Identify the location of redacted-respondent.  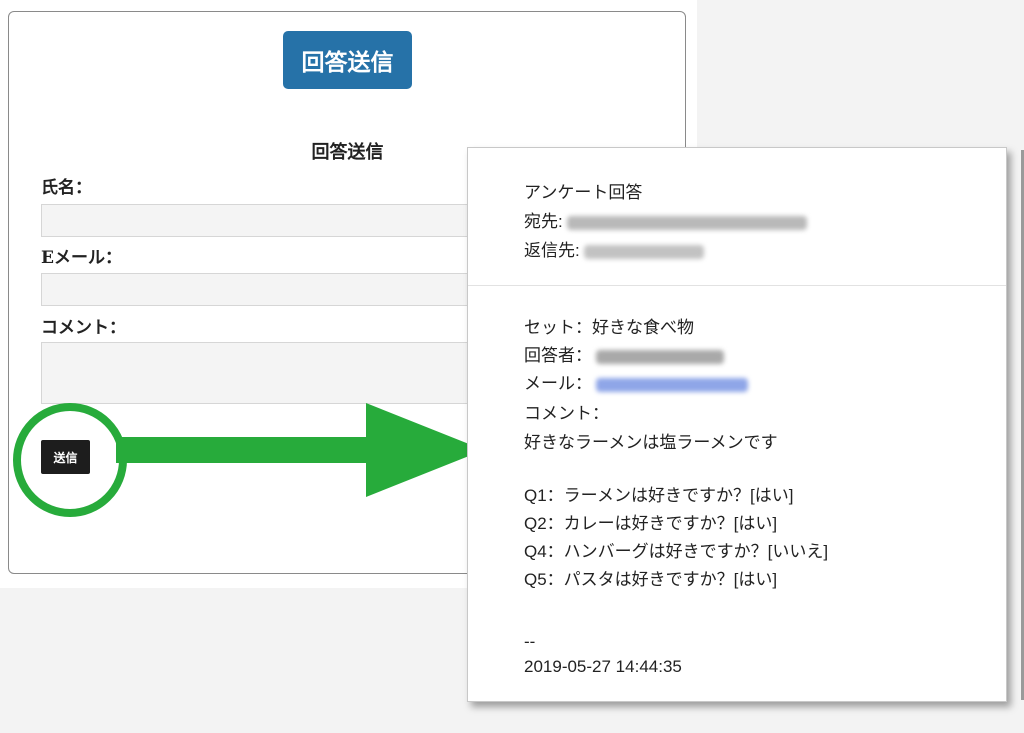
(660, 356).